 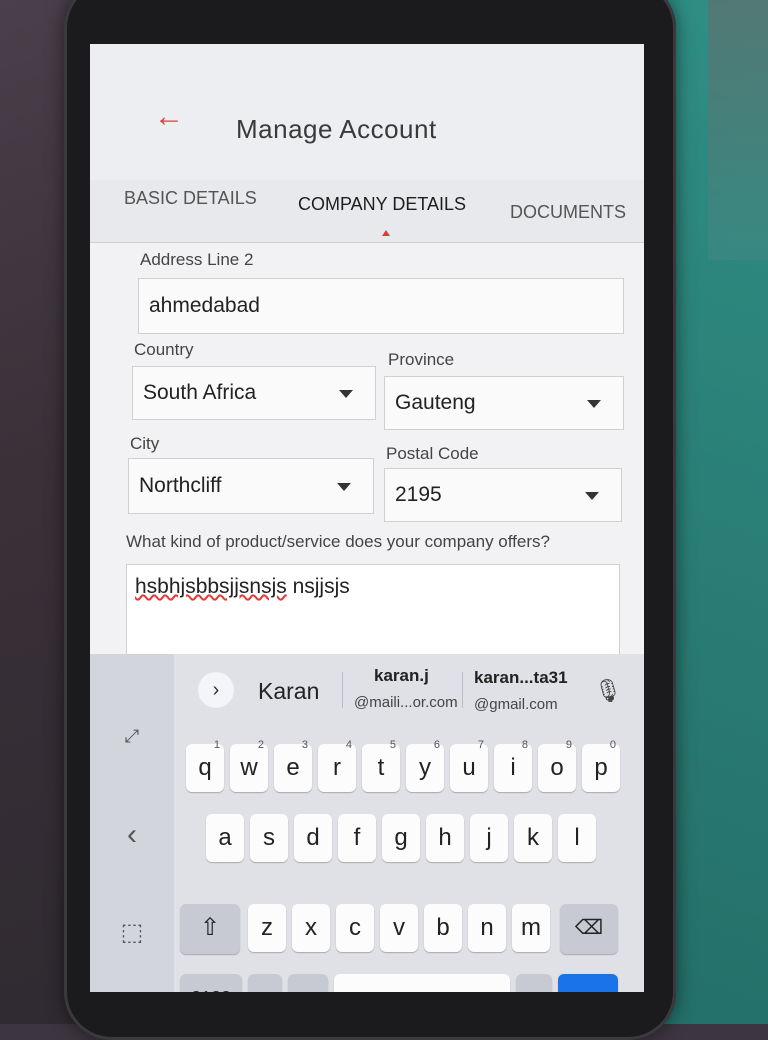 What do you see at coordinates (422, 983) in the screenshot?
I see `spacebar` at bounding box center [422, 983].